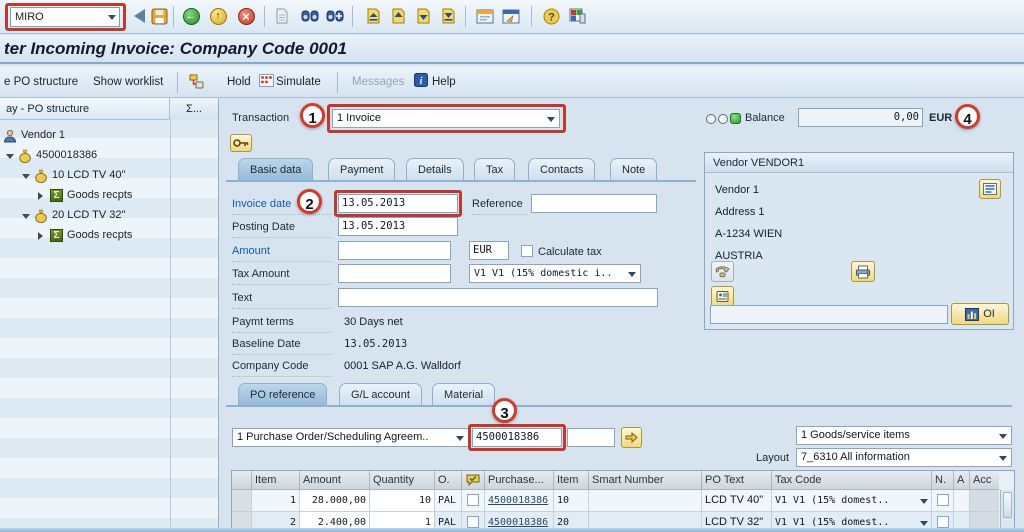 Image resolution: width=1024 pixels, height=532 pixels. Describe the element at coordinates (109, 216) in the screenshot. I see `tree-item-po-item-20: 20 LCD TV 32"` at that location.